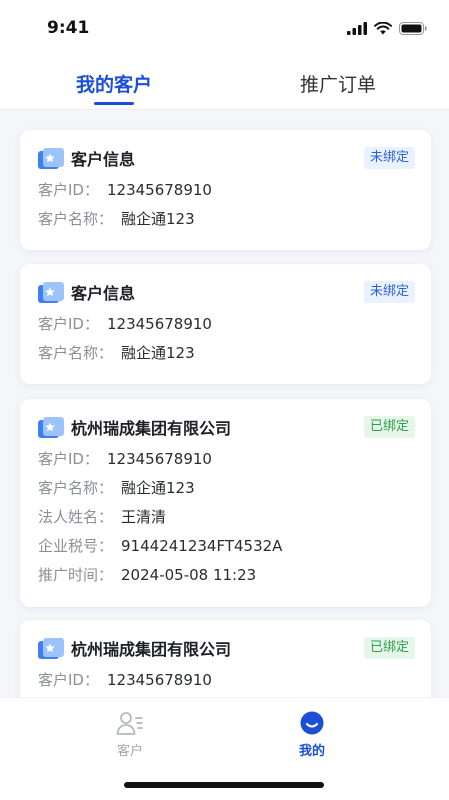  I want to click on nav-item-customers: 客户, so click(130, 734).